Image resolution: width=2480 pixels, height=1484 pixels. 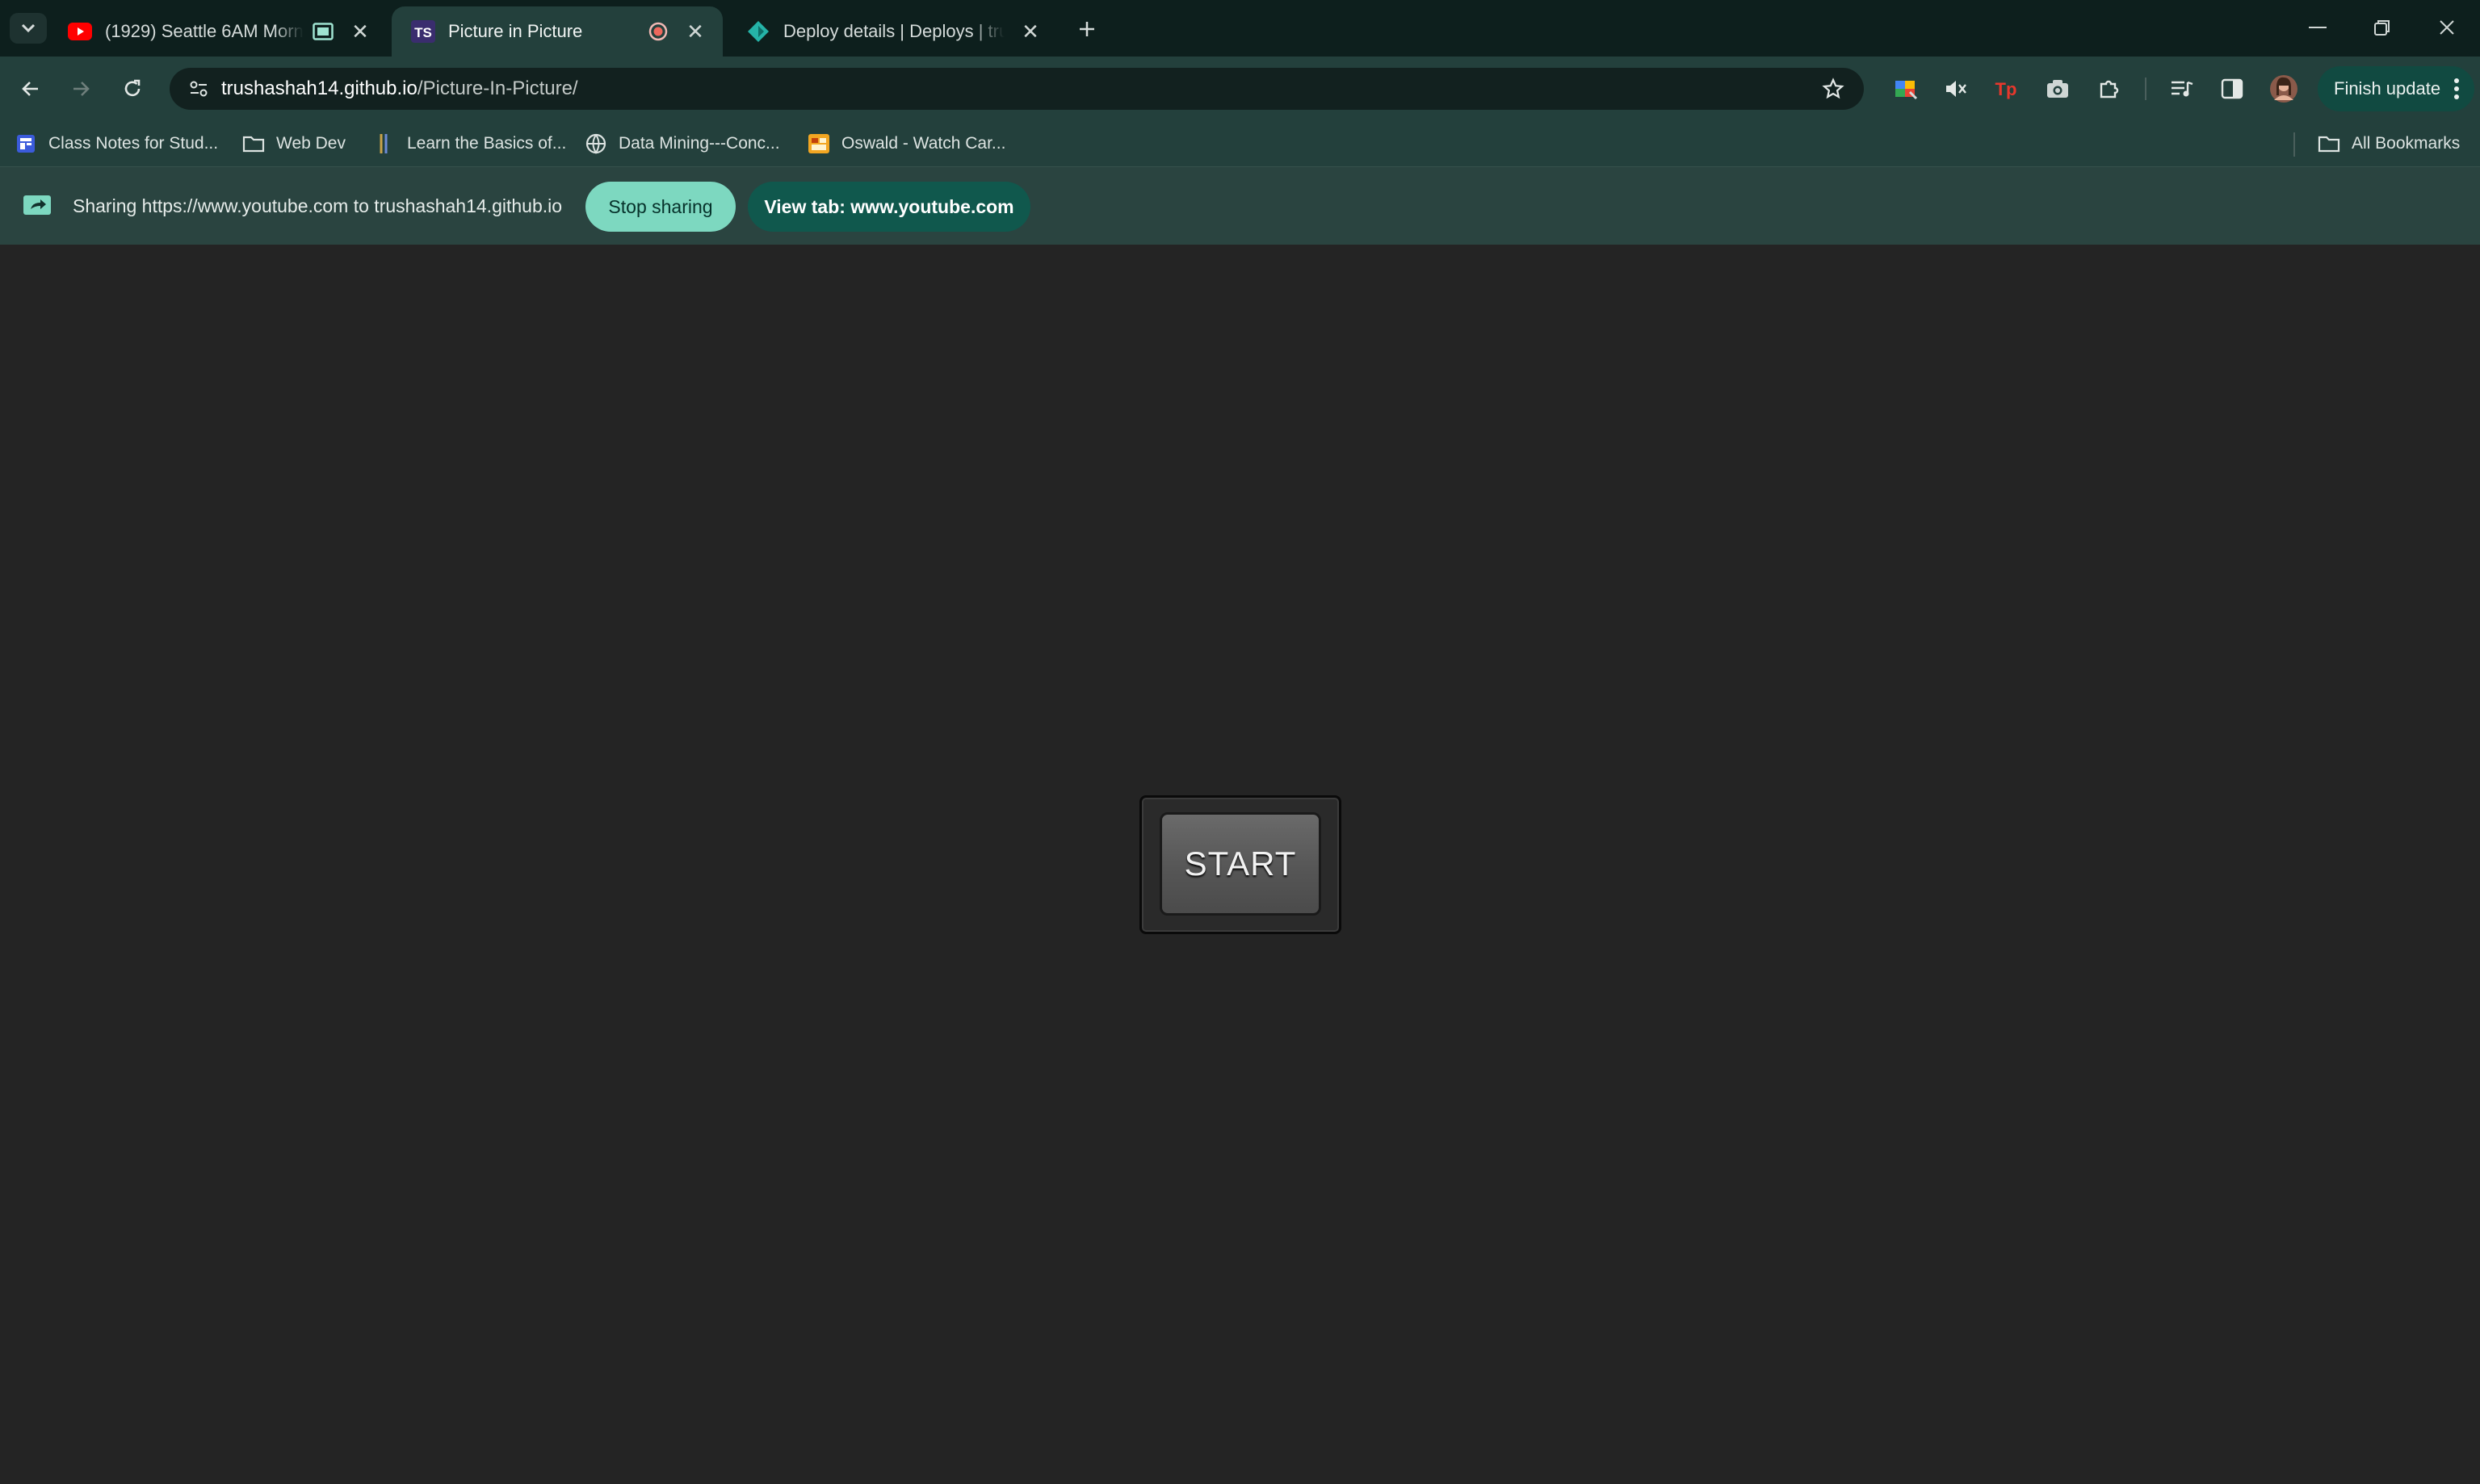 What do you see at coordinates (2406, 143) in the screenshot?
I see `all-bookmarks-label: All Bookmarks` at bounding box center [2406, 143].